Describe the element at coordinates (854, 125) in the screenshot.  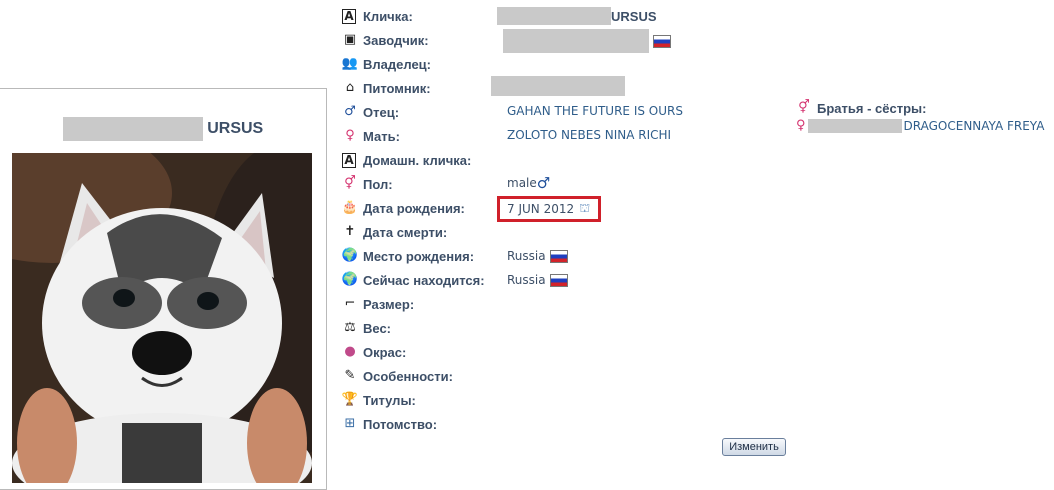
I see `redacted-sibling-prefix` at that location.